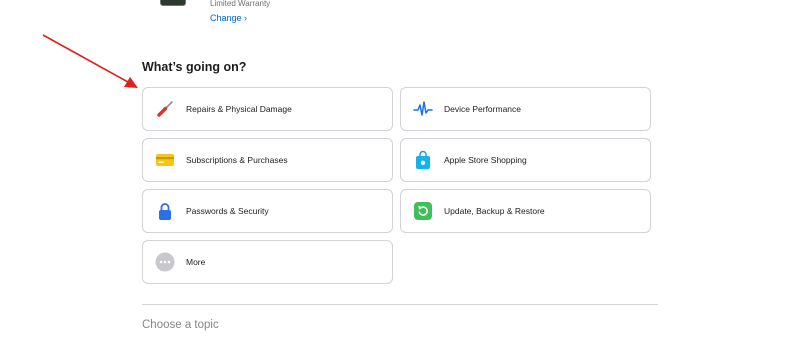 Image resolution: width=800 pixels, height=345 pixels. What do you see at coordinates (400, 304) in the screenshot?
I see `section-divider` at bounding box center [400, 304].